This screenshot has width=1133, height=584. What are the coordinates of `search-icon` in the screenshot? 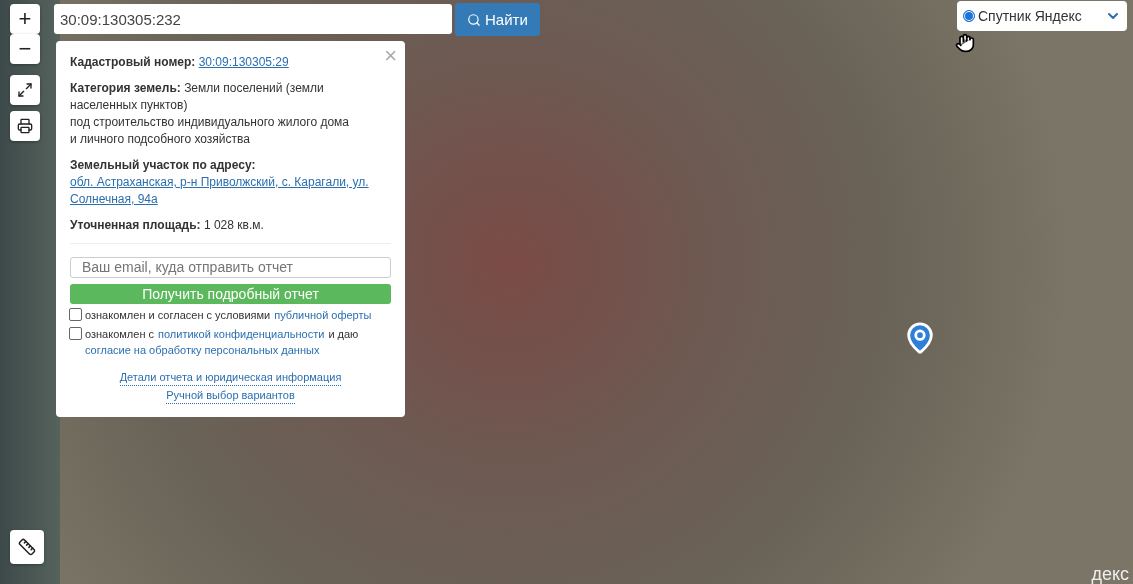 It's located at (474, 19).